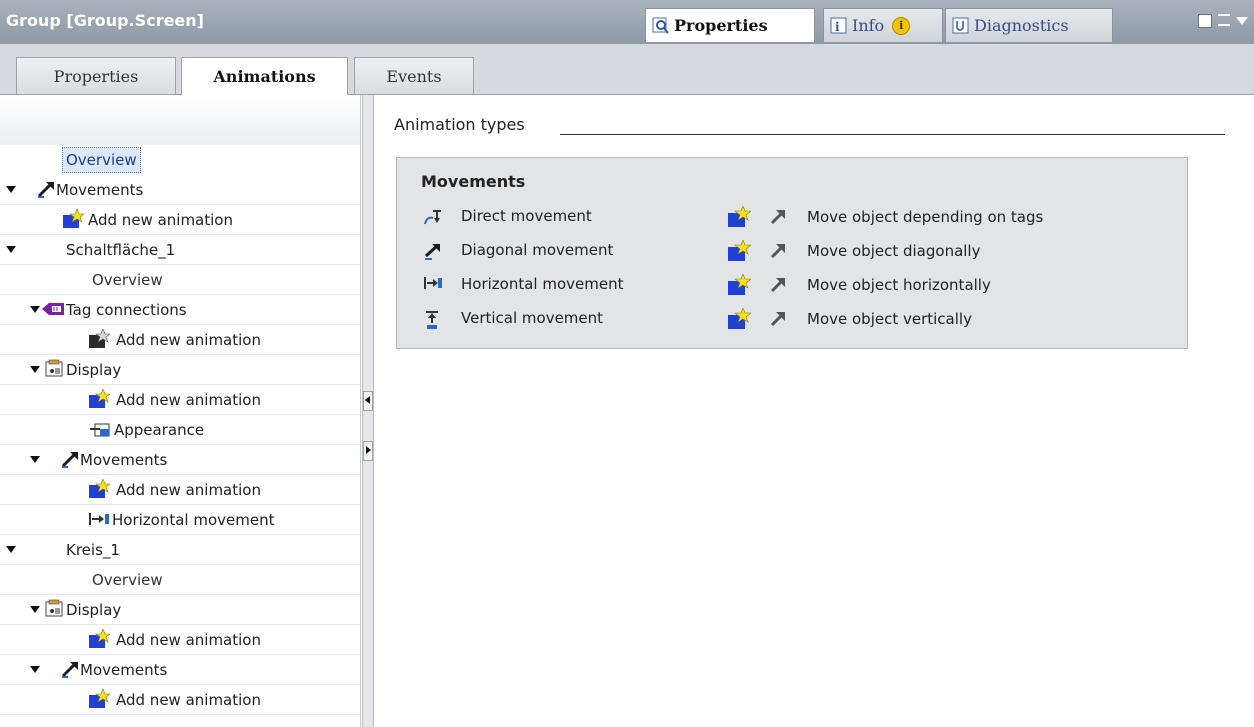  I want to click on tree-item-label: Tag connections, so click(126, 309).